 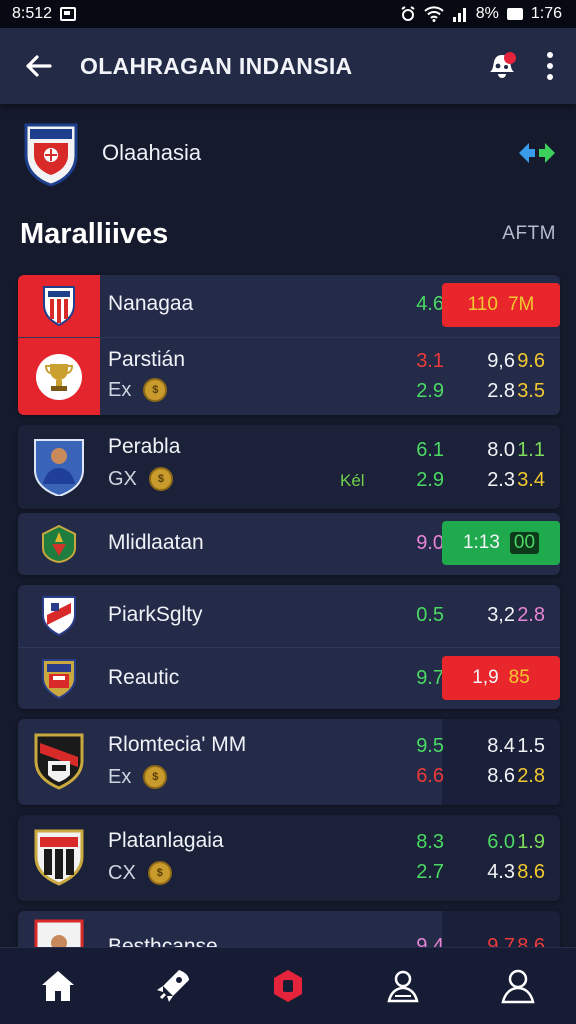 I want to click on profile-icon, so click(x=518, y=986).